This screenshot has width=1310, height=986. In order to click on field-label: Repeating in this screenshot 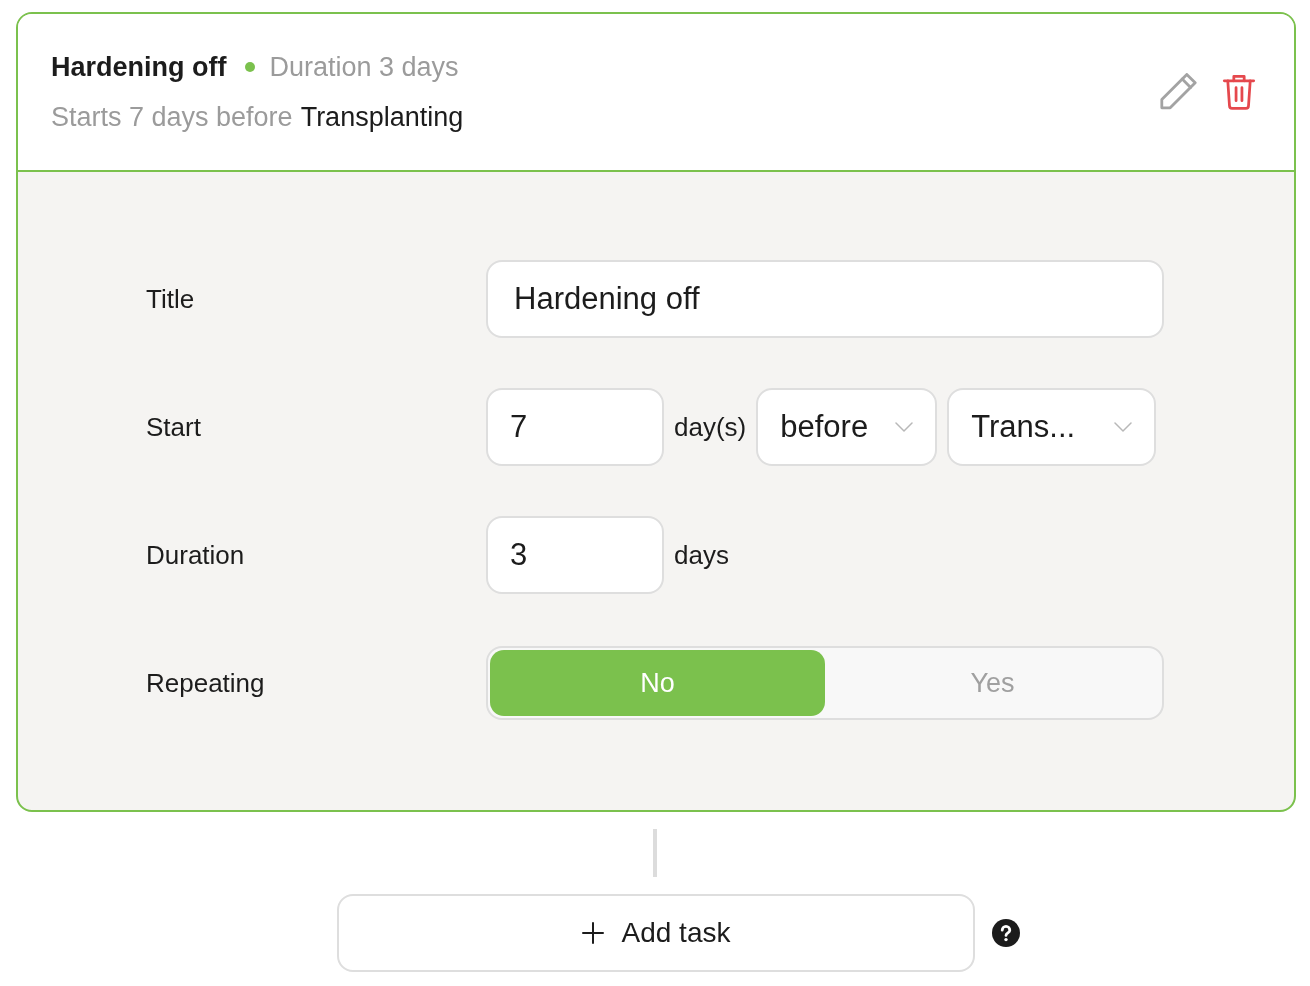, I will do `click(206, 683)`.